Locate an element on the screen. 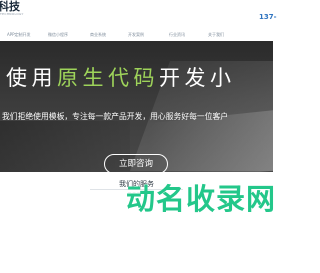 Image resolution: width=320 pixels, height=273 pixels. hero-title-highlight: 原生代码 is located at coordinates (108, 78).